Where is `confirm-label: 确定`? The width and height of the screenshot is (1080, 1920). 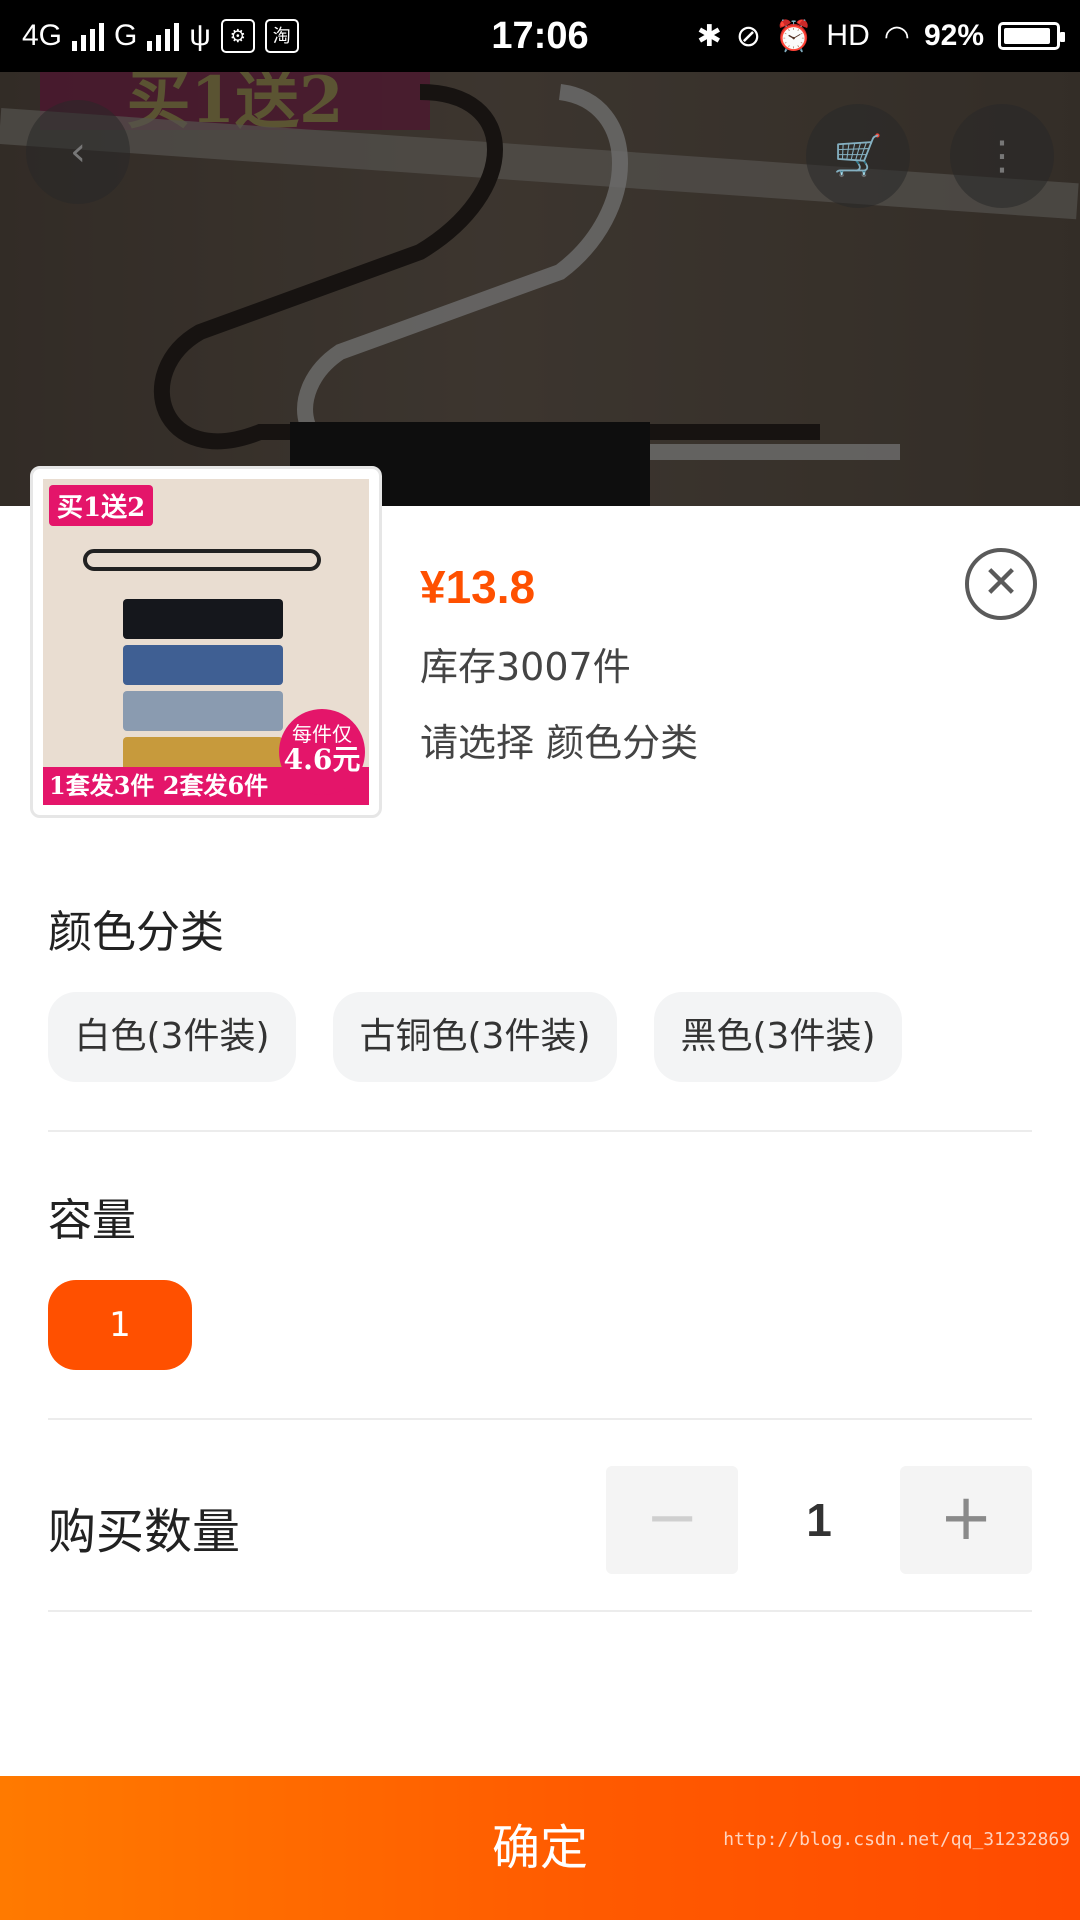 confirm-label: 确定 is located at coordinates (539, 1848).